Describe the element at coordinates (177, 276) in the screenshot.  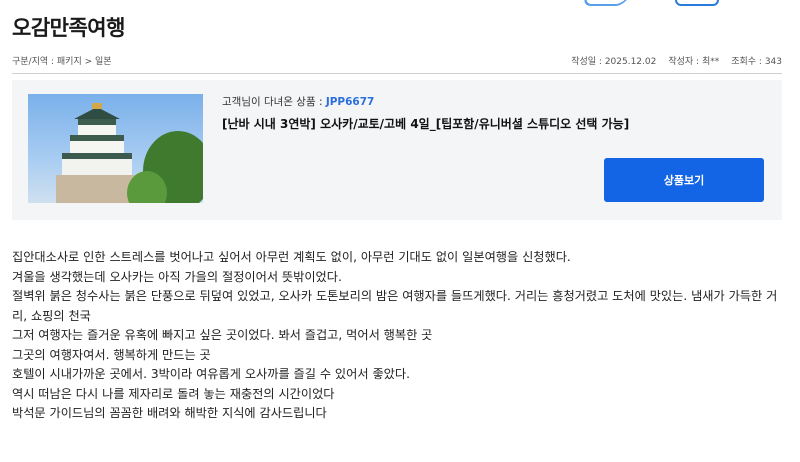
I see `review-line: 겨울을 생각했는데 오사카는 아직 가을의 절정이어서 뜻밖이었다.` at that location.